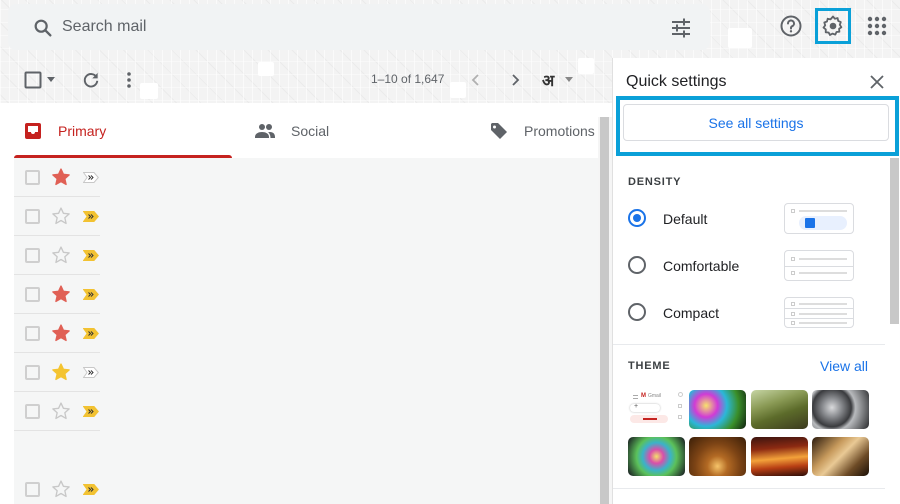  I want to click on density-preview-default, so click(819, 218).